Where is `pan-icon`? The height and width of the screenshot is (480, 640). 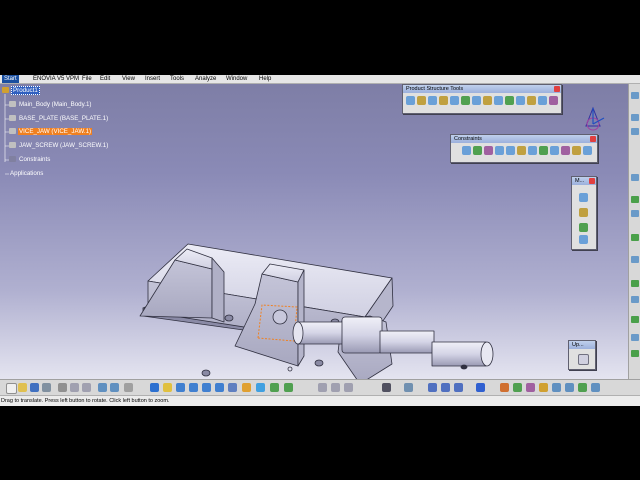
pan-icon is located at coordinates (180, 387).